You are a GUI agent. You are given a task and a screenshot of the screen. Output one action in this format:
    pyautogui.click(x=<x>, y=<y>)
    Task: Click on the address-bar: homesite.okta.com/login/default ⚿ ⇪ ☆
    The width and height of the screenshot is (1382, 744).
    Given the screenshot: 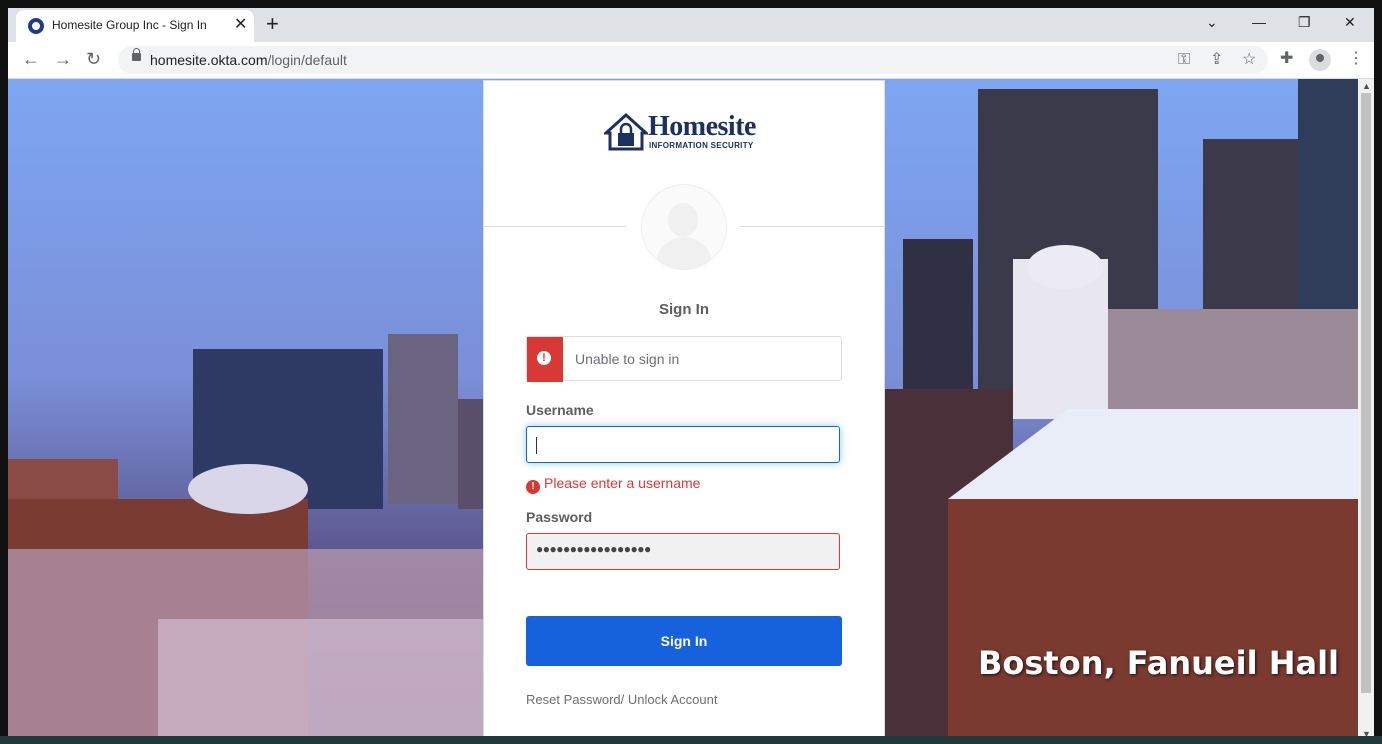 What is the action you would take?
    pyautogui.click(x=693, y=60)
    